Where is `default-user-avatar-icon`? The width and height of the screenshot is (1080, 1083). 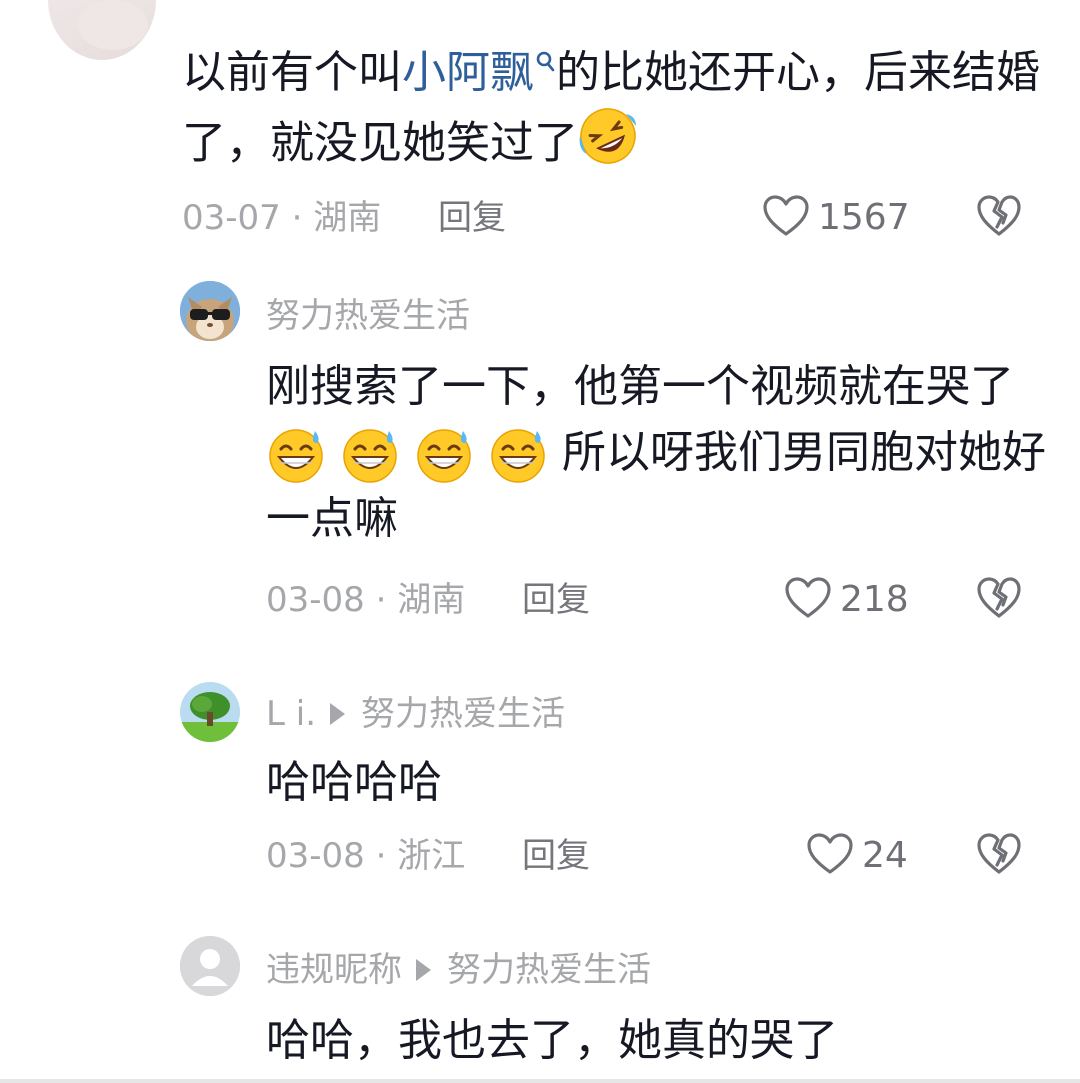
default-user-avatar-icon is located at coordinates (210, 966).